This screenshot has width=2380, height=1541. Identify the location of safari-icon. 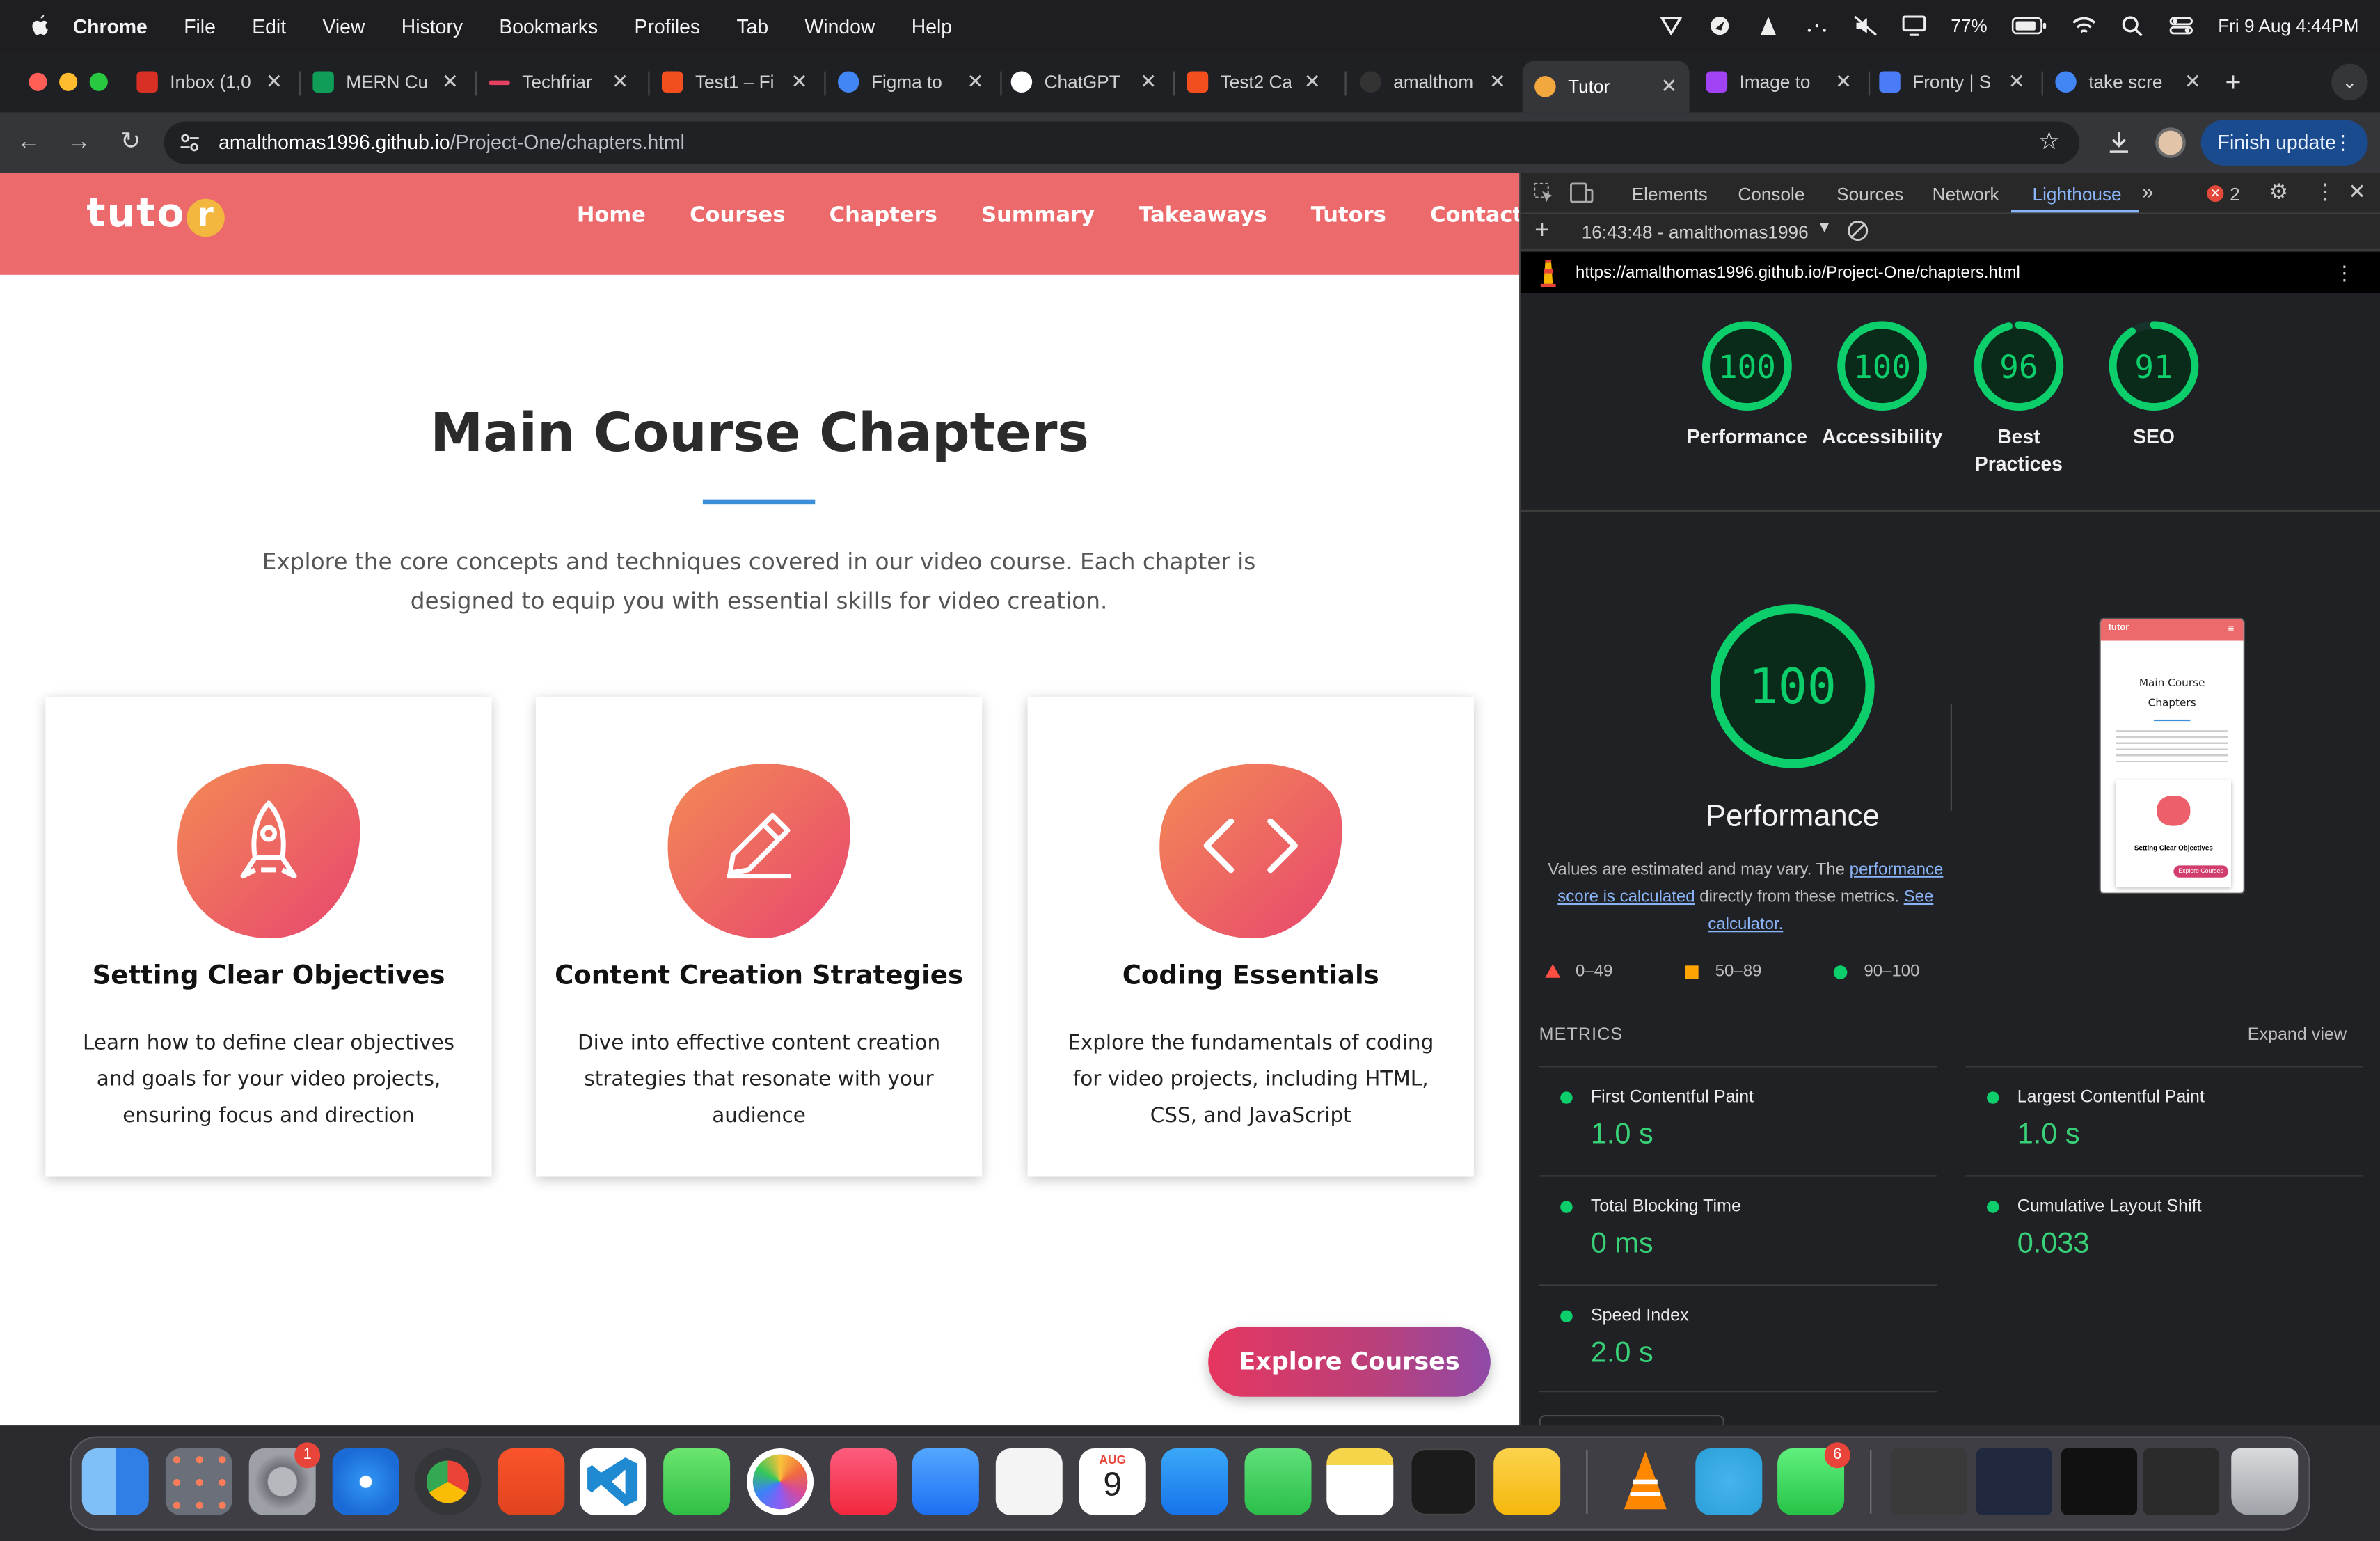
(365, 1481).